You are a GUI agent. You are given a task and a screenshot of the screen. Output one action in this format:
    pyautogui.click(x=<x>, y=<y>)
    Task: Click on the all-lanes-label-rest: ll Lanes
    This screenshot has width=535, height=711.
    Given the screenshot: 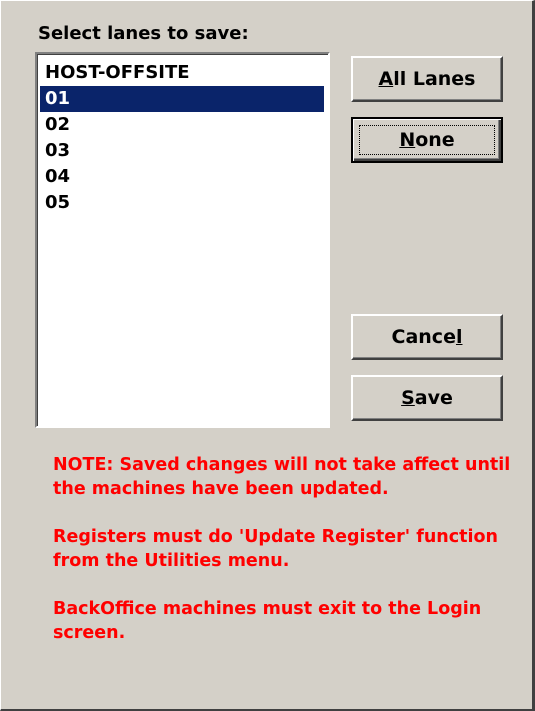 What is the action you would take?
    pyautogui.click(x=434, y=79)
    